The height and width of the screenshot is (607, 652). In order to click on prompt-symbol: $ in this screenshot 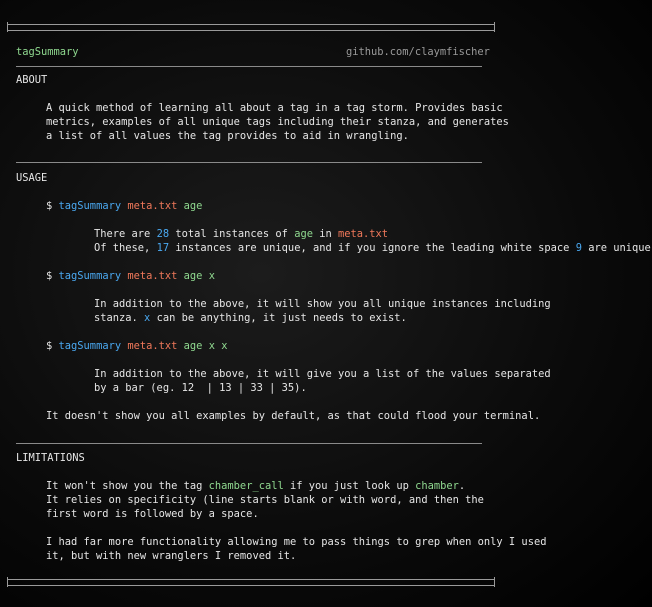, I will do `click(49, 206)`.